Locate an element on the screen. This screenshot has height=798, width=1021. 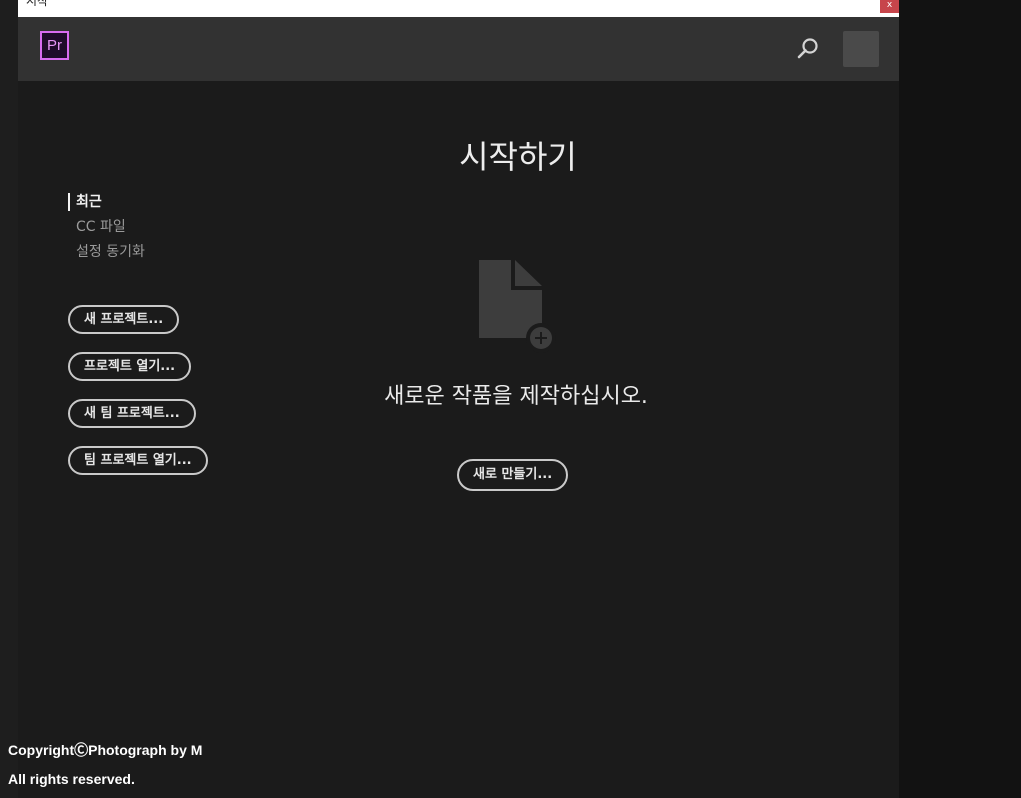
sidebar-item-sync-settings: 설정 동기화 is located at coordinates (106, 255).